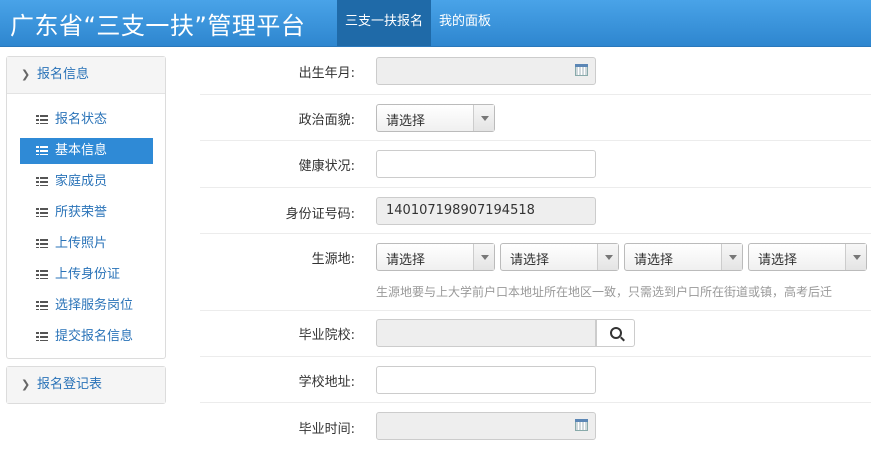 The height and width of the screenshot is (453, 871). I want to click on panel-title: 报名信息, so click(63, 74).